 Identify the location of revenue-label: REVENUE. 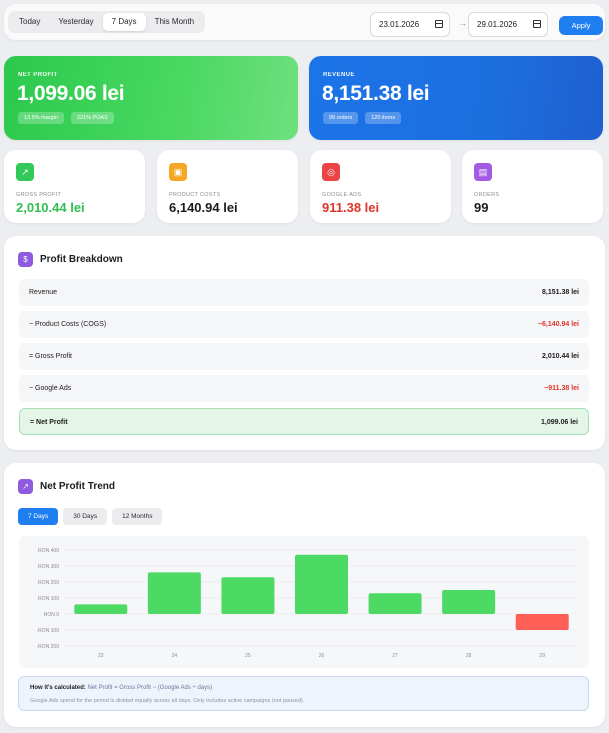
(339, 75).